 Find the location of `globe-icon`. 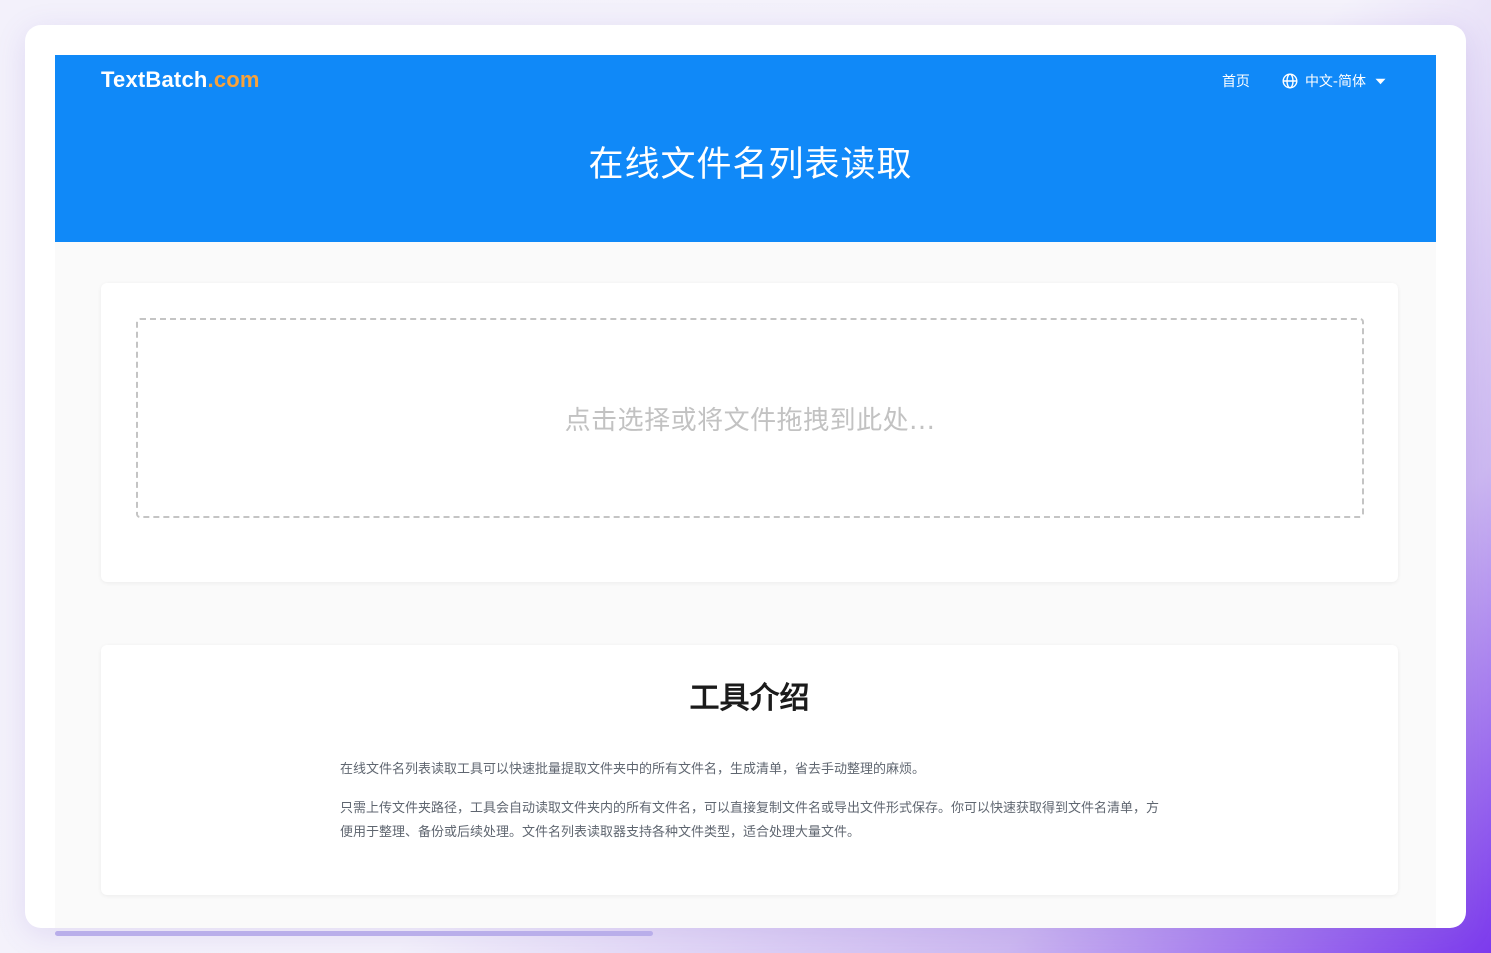

globe-icon is located at coordinates (1290, 81).